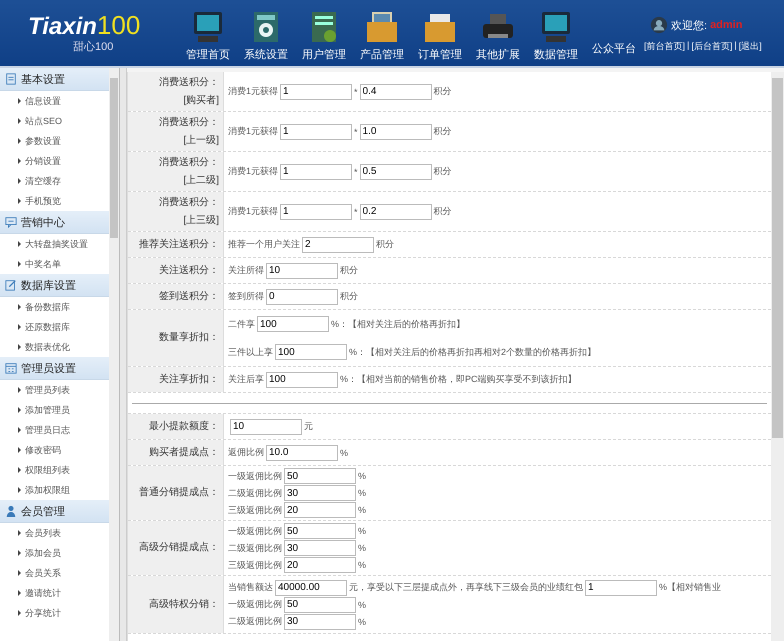 Image resolution: width=784 pixels, height=641 pixels. Describe the element at coordinates (54, 410) in the screenshot. I see `sidebar-item: 添加管理员` at that location.